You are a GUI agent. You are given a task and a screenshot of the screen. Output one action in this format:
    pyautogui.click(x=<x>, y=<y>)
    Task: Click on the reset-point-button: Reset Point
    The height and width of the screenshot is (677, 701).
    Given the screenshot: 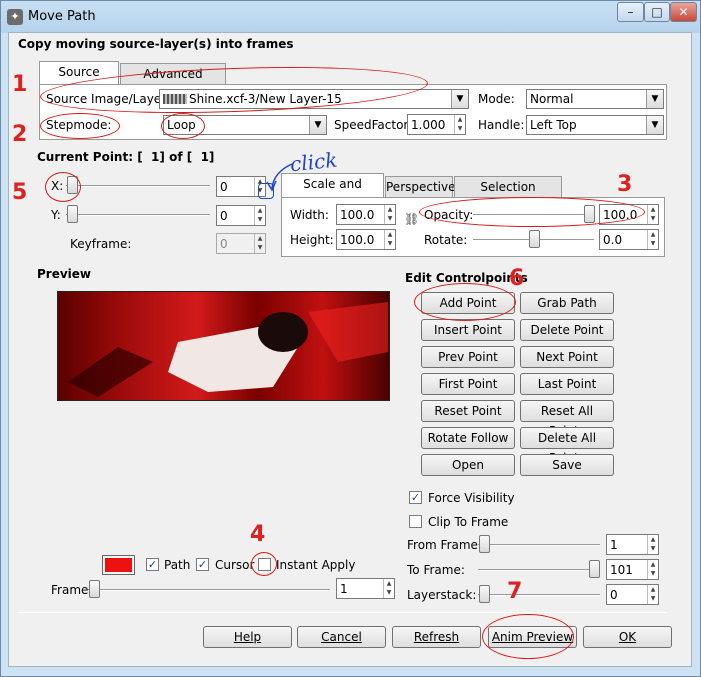 What is the action you would take?
    pyautogui.click(x=468, y=411)
    